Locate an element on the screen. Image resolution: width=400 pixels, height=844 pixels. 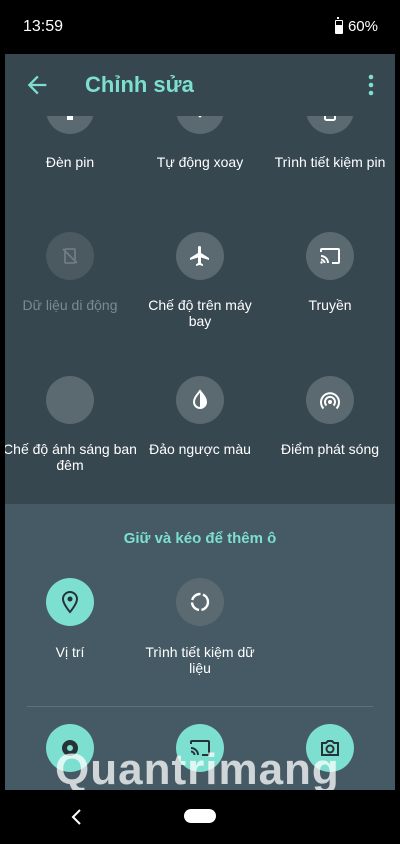
tile-battery-saver: Trình tiết kiệm pin is located at coordinates (330, 143).